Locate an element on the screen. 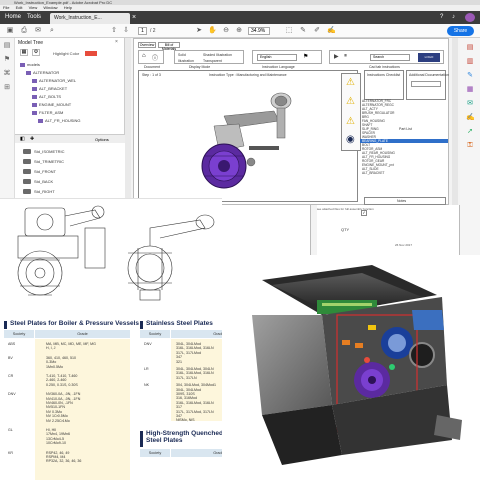  grade-cell: NiSMo, NiS is located at coordinates (185, 420).